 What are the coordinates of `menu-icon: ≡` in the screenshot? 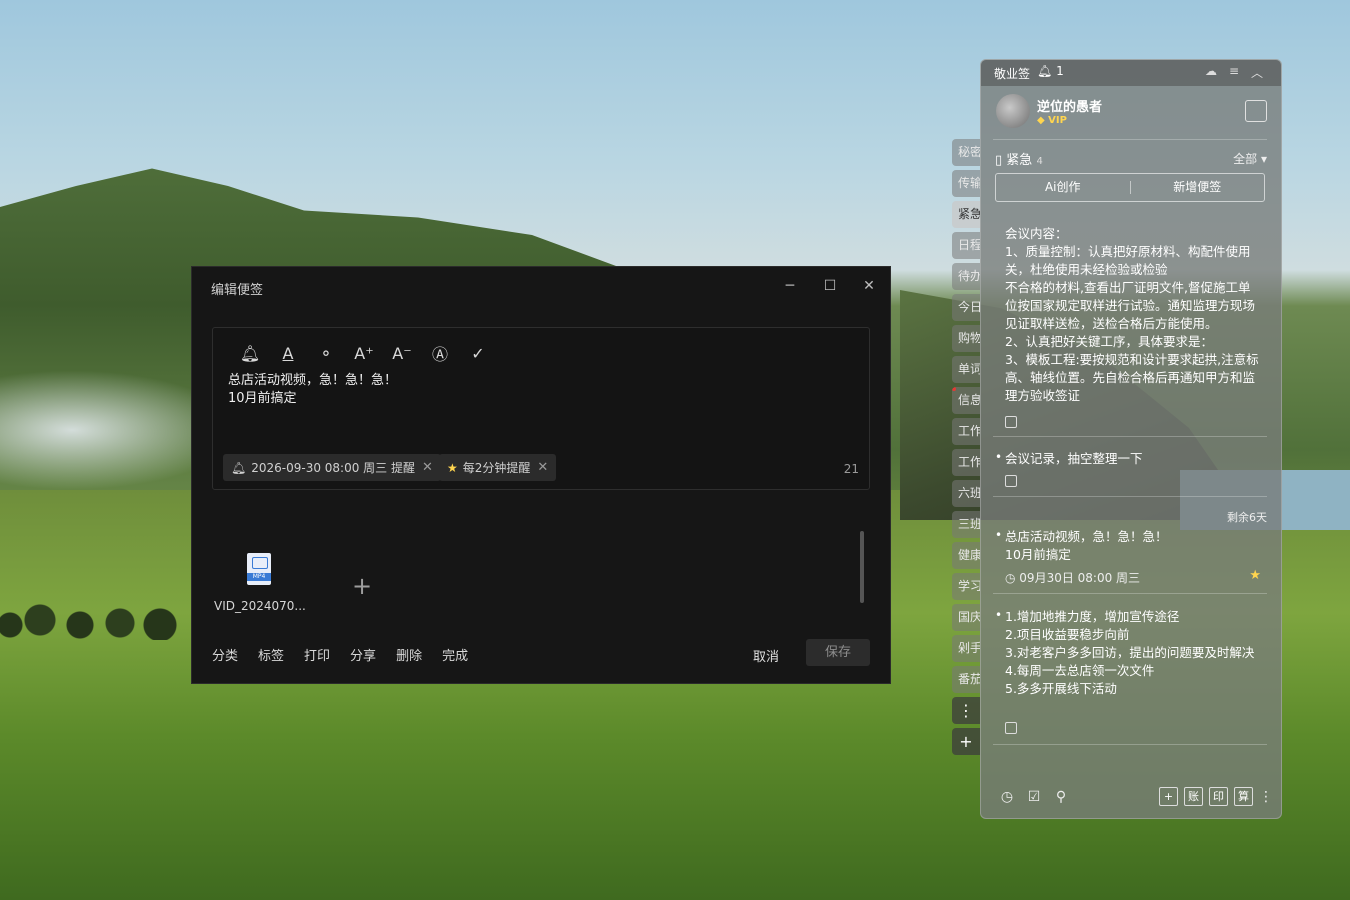 It's located at (1234, 71).